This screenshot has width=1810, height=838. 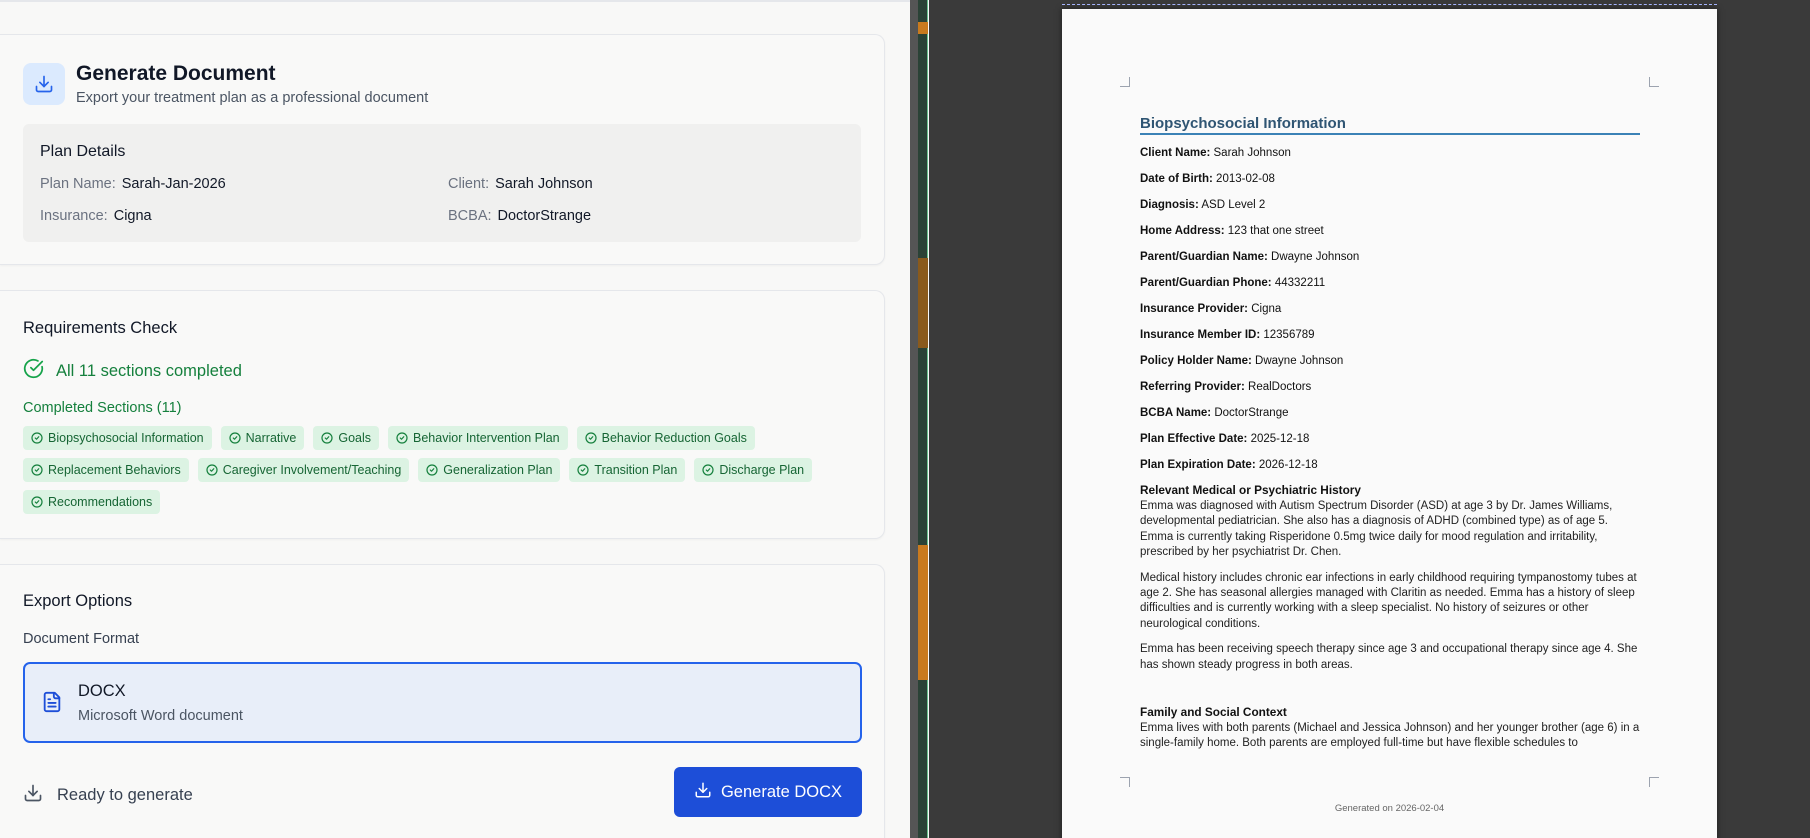 I want to click on document-field-label: Parent/Guardian Phone:, so click(x=1206, y=283).